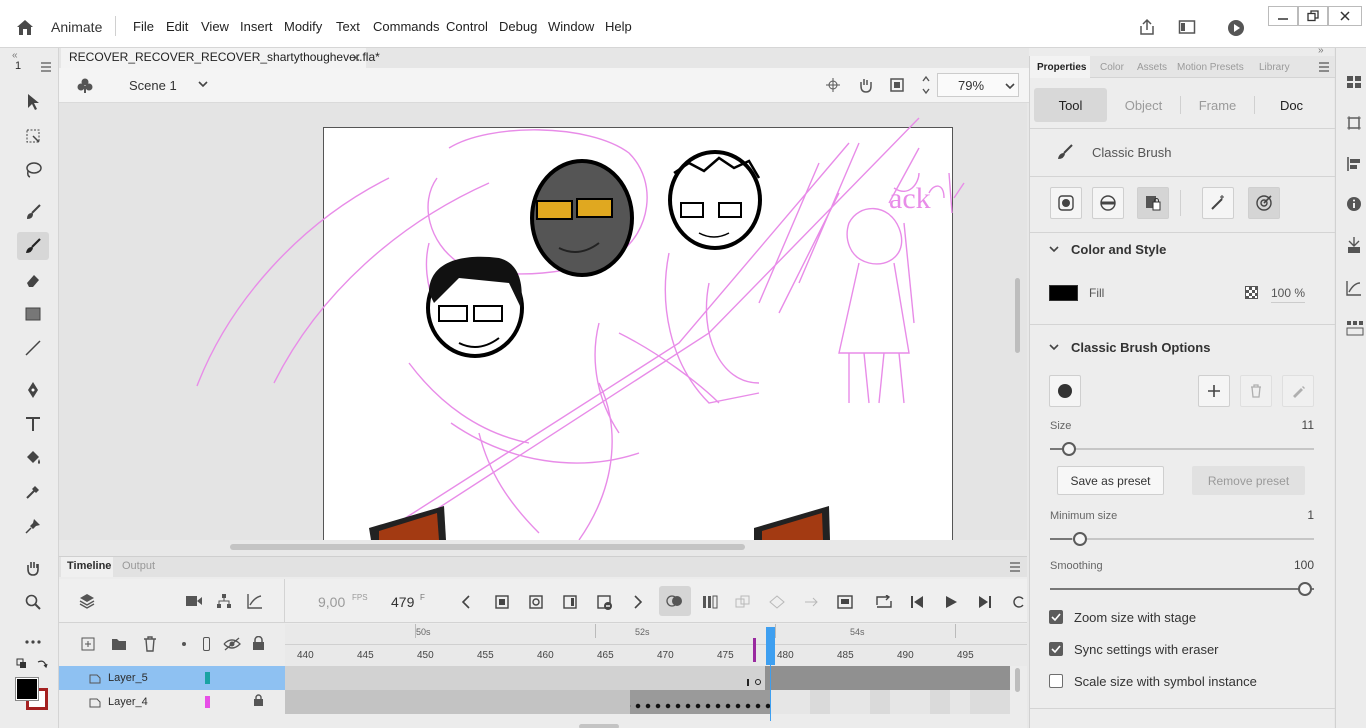  Describe the element at coordinates (926, 85) in the screenshot. I see `zoom-stepper-icon` at that location.